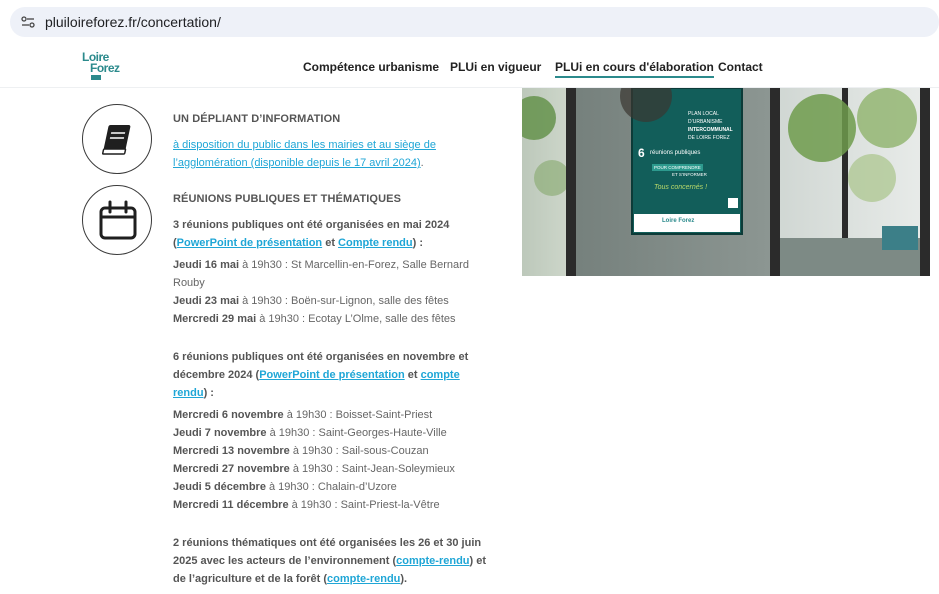  I want to click on calendar-icon, so click(118, 220).